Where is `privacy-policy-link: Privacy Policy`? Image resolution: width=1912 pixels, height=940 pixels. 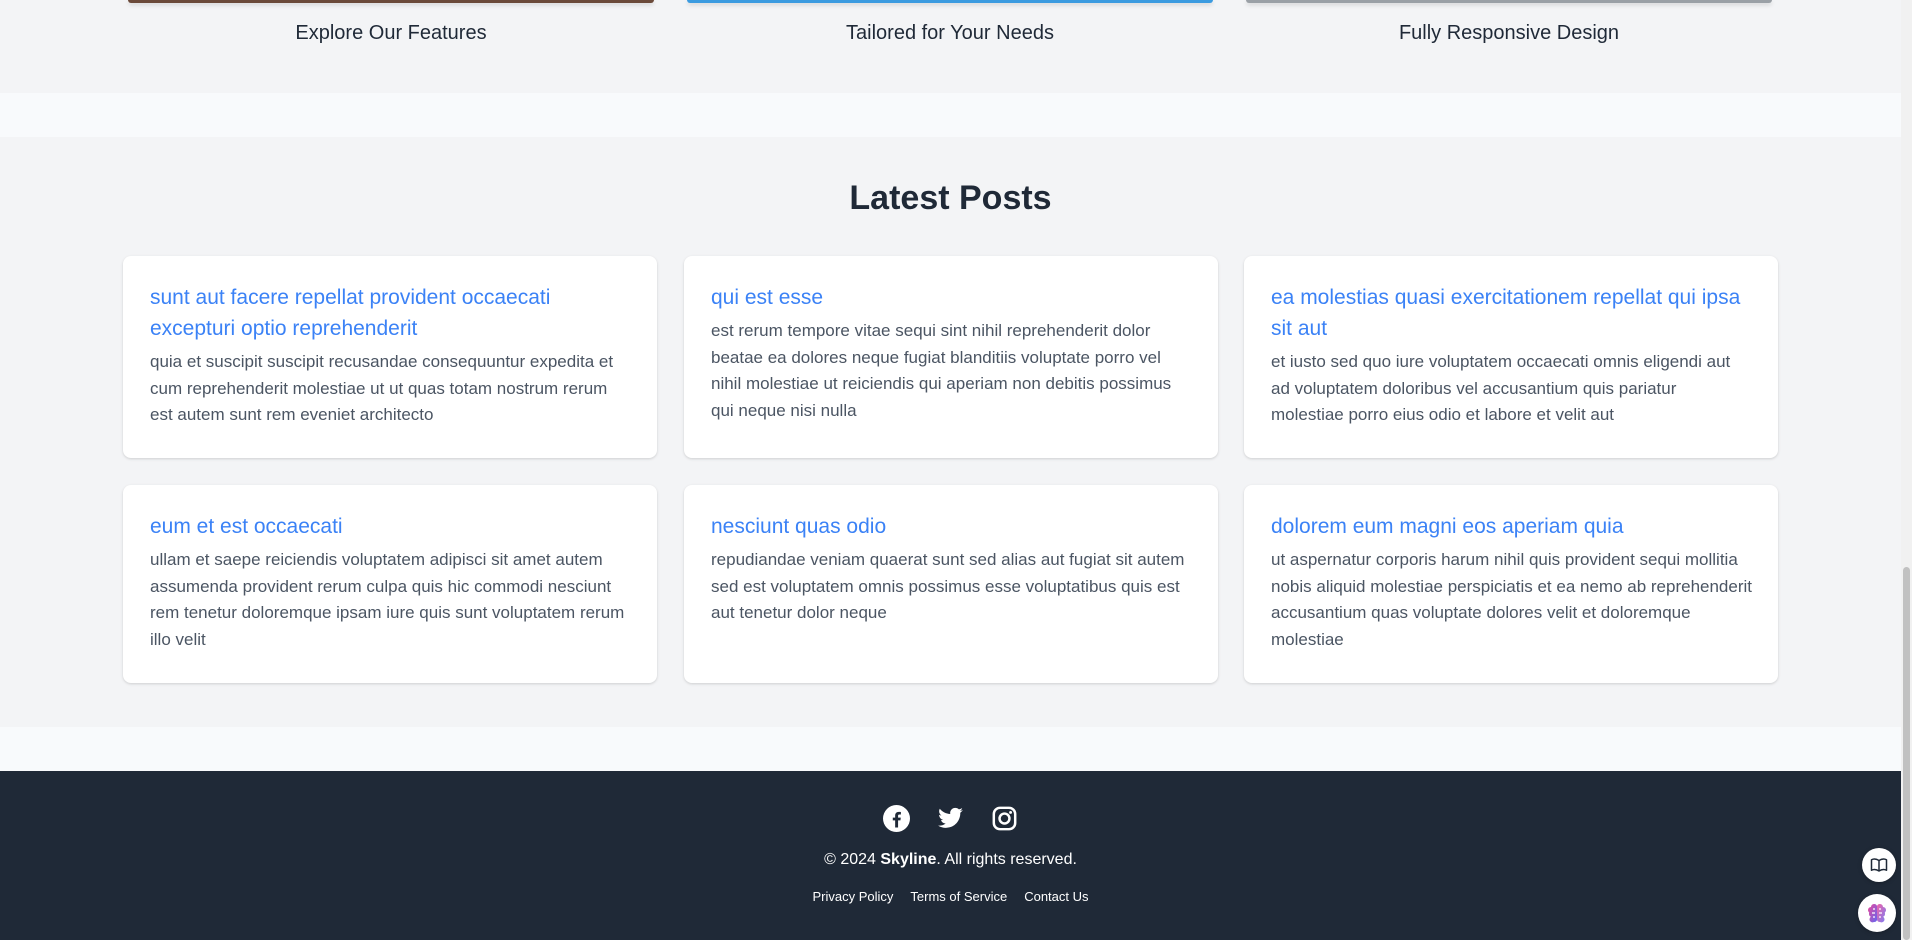
privacy-policy-link: Privacy Policy is located at coordinates (852, 896).